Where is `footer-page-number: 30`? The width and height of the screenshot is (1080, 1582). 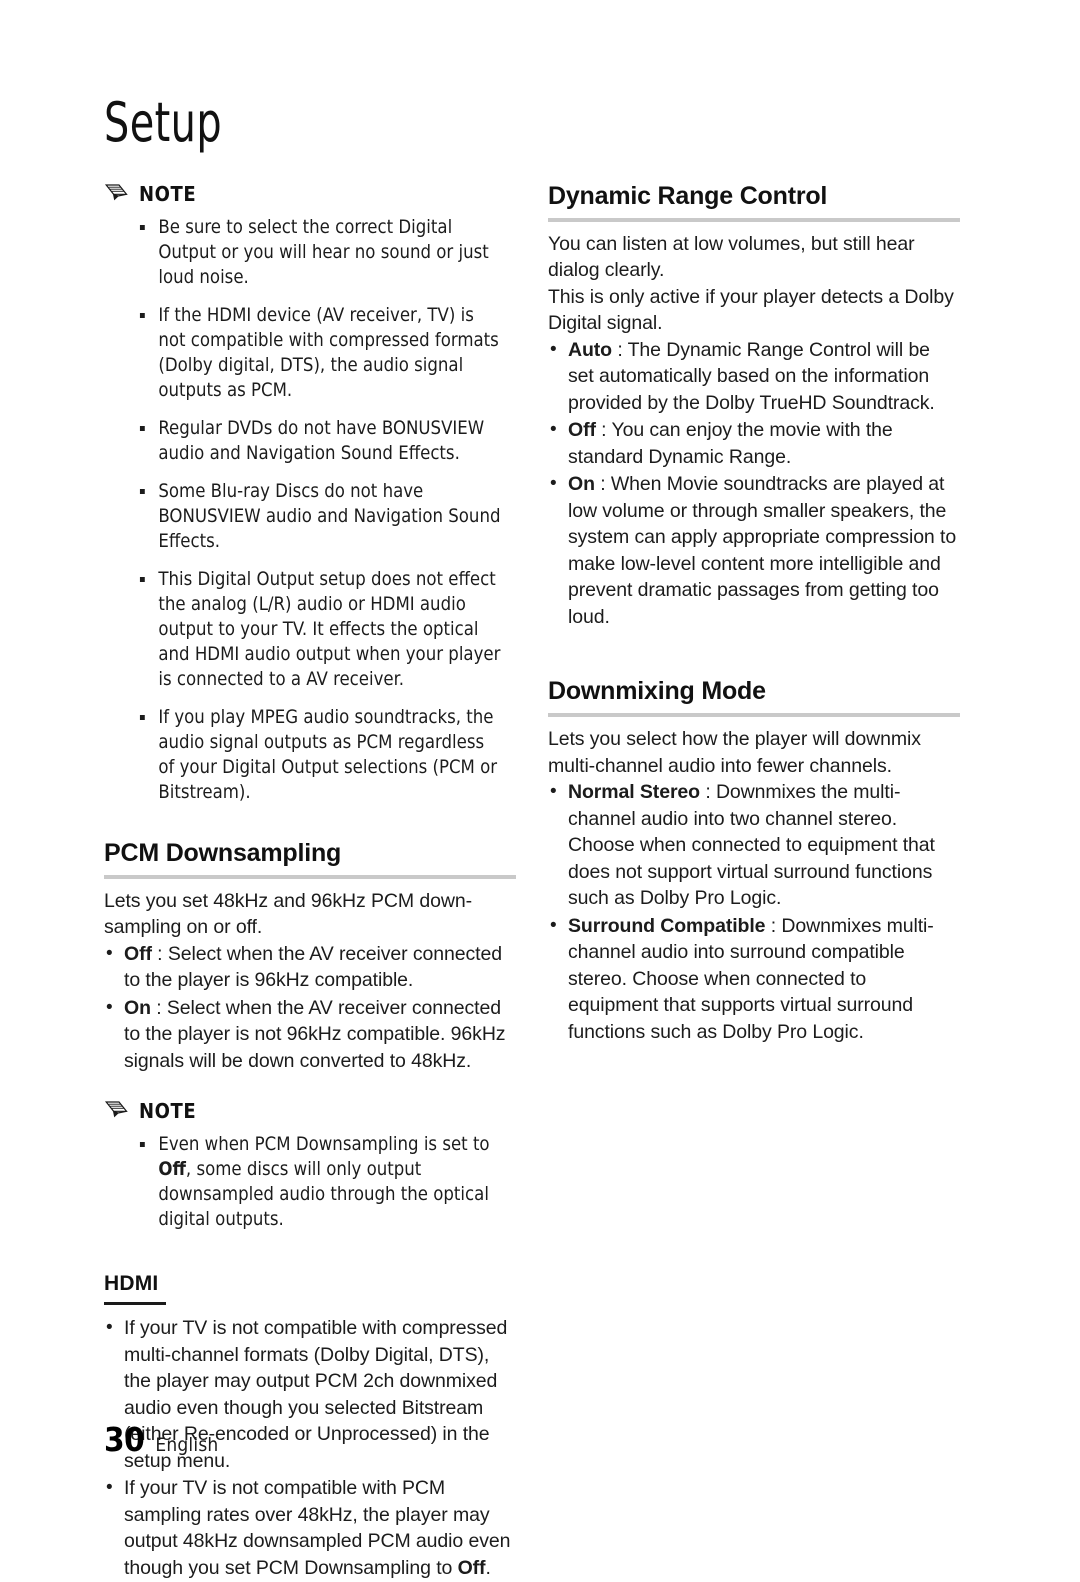 footer-page-number: 30 is located at coordinates (124, 1439).